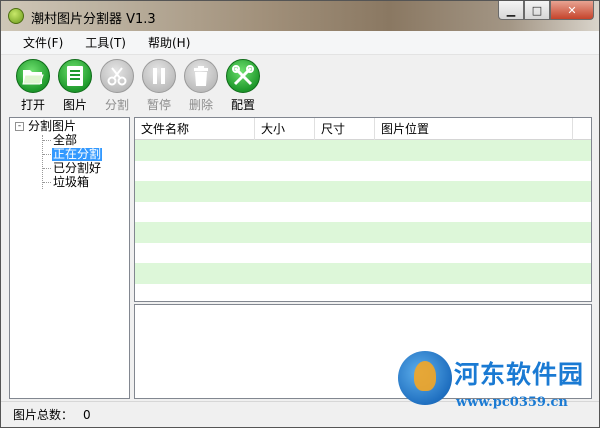 The image size is (600, 428). Describe the element at coordinates (52, 126) in the screenshot. I see `tree-root-split-images: 分割图片` at that location.